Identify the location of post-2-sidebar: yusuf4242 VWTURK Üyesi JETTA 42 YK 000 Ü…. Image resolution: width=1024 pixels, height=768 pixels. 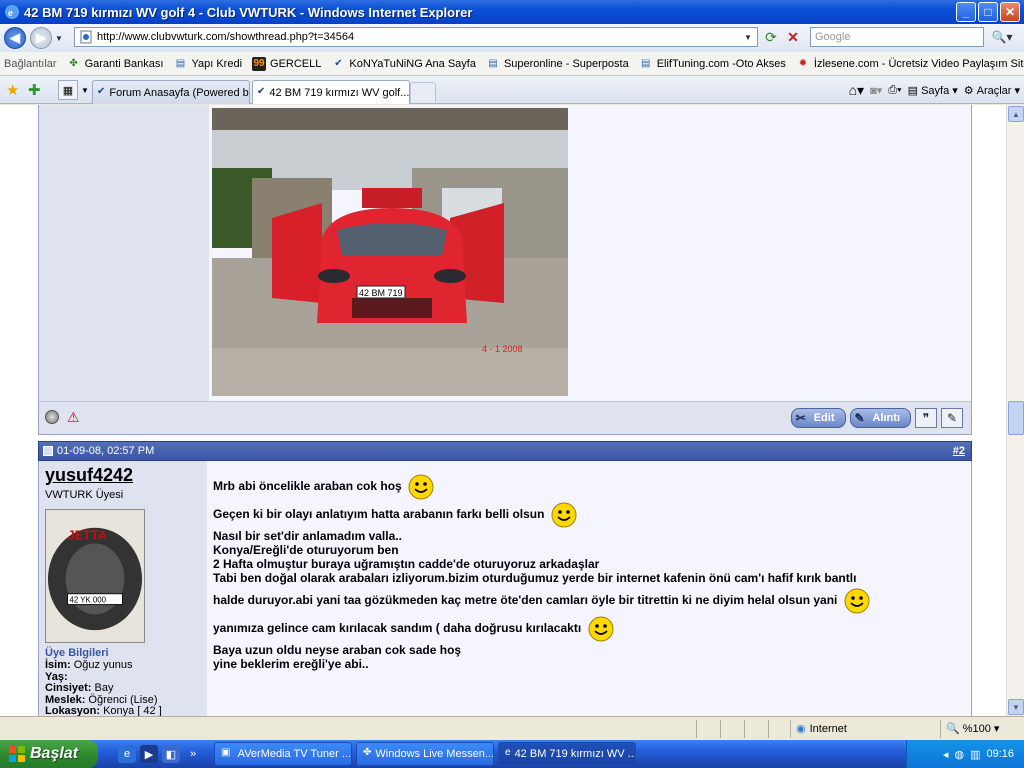
(123, 588).